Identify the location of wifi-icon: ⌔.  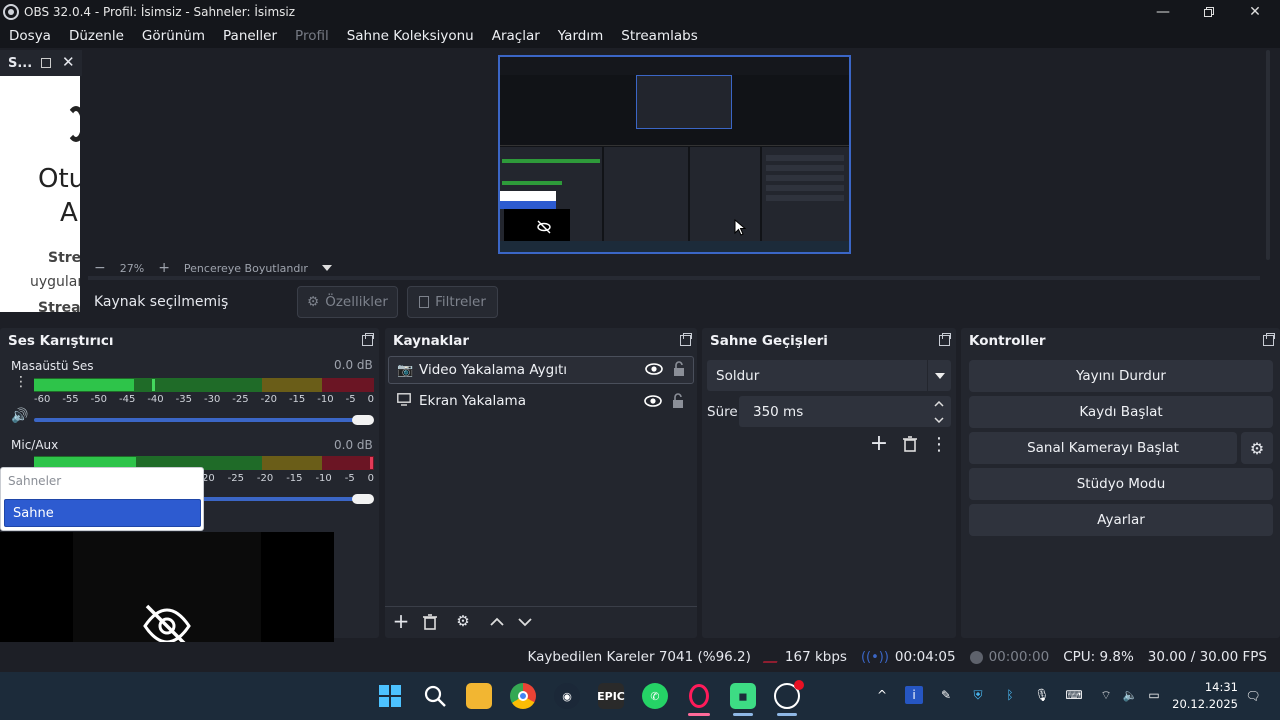
(1106, 695).